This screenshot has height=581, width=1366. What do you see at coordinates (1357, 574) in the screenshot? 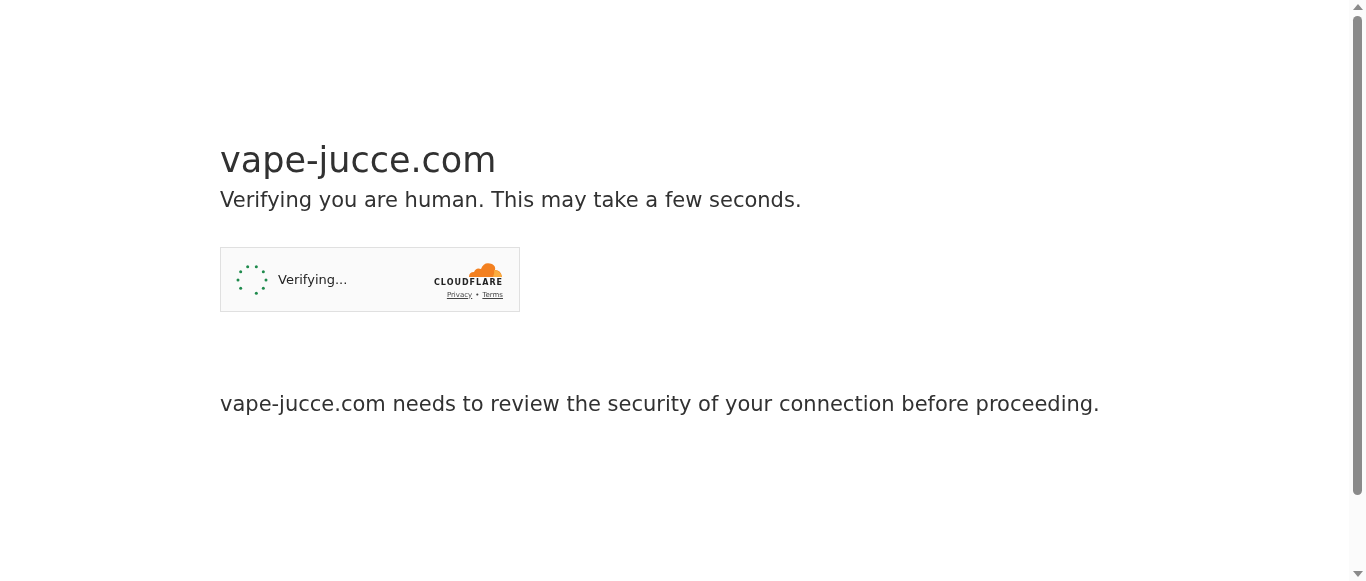
I see `scroll-down-icon` at bounding box center [1357, 574].